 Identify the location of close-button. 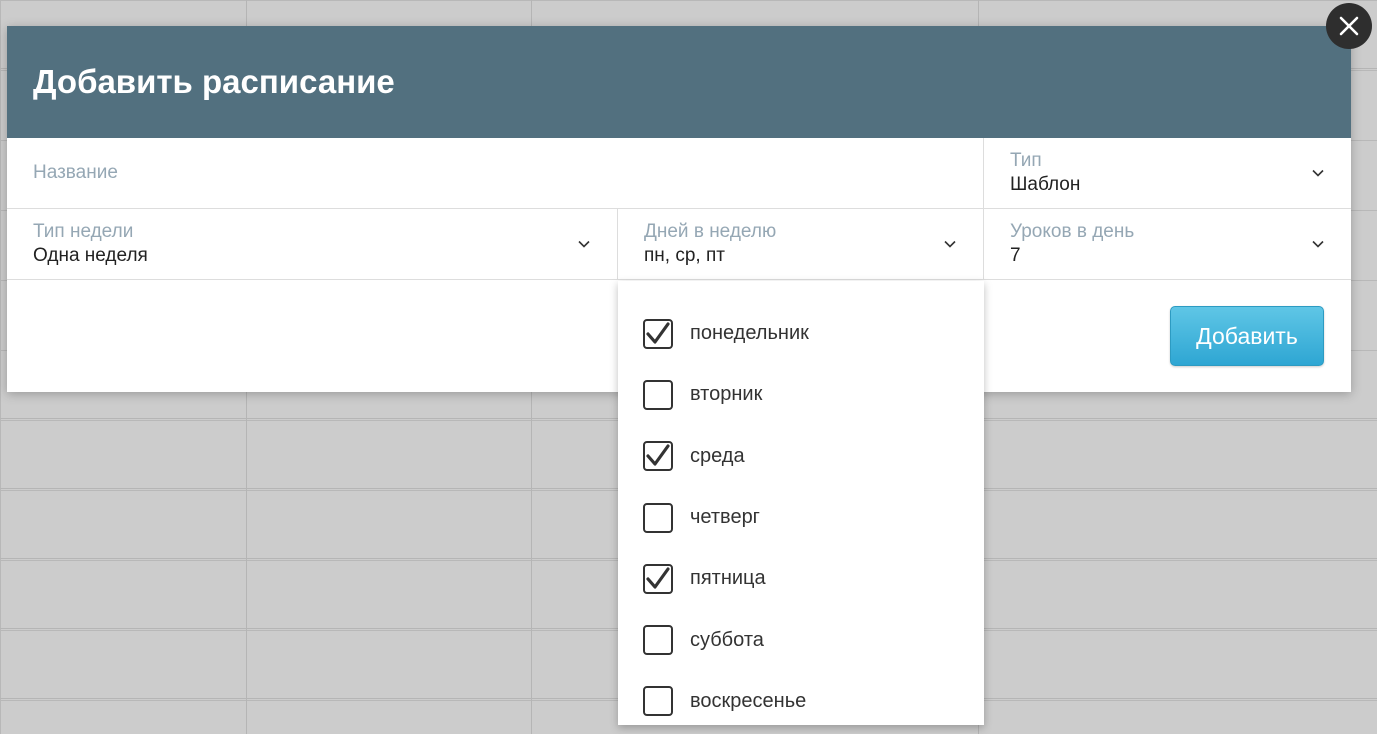
(1349, 26).